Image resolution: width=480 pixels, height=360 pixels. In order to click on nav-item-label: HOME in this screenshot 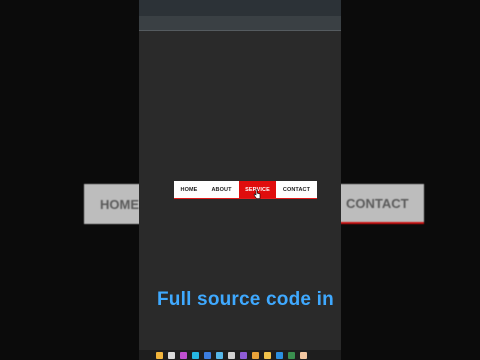, I will do `click(189, 189)`.